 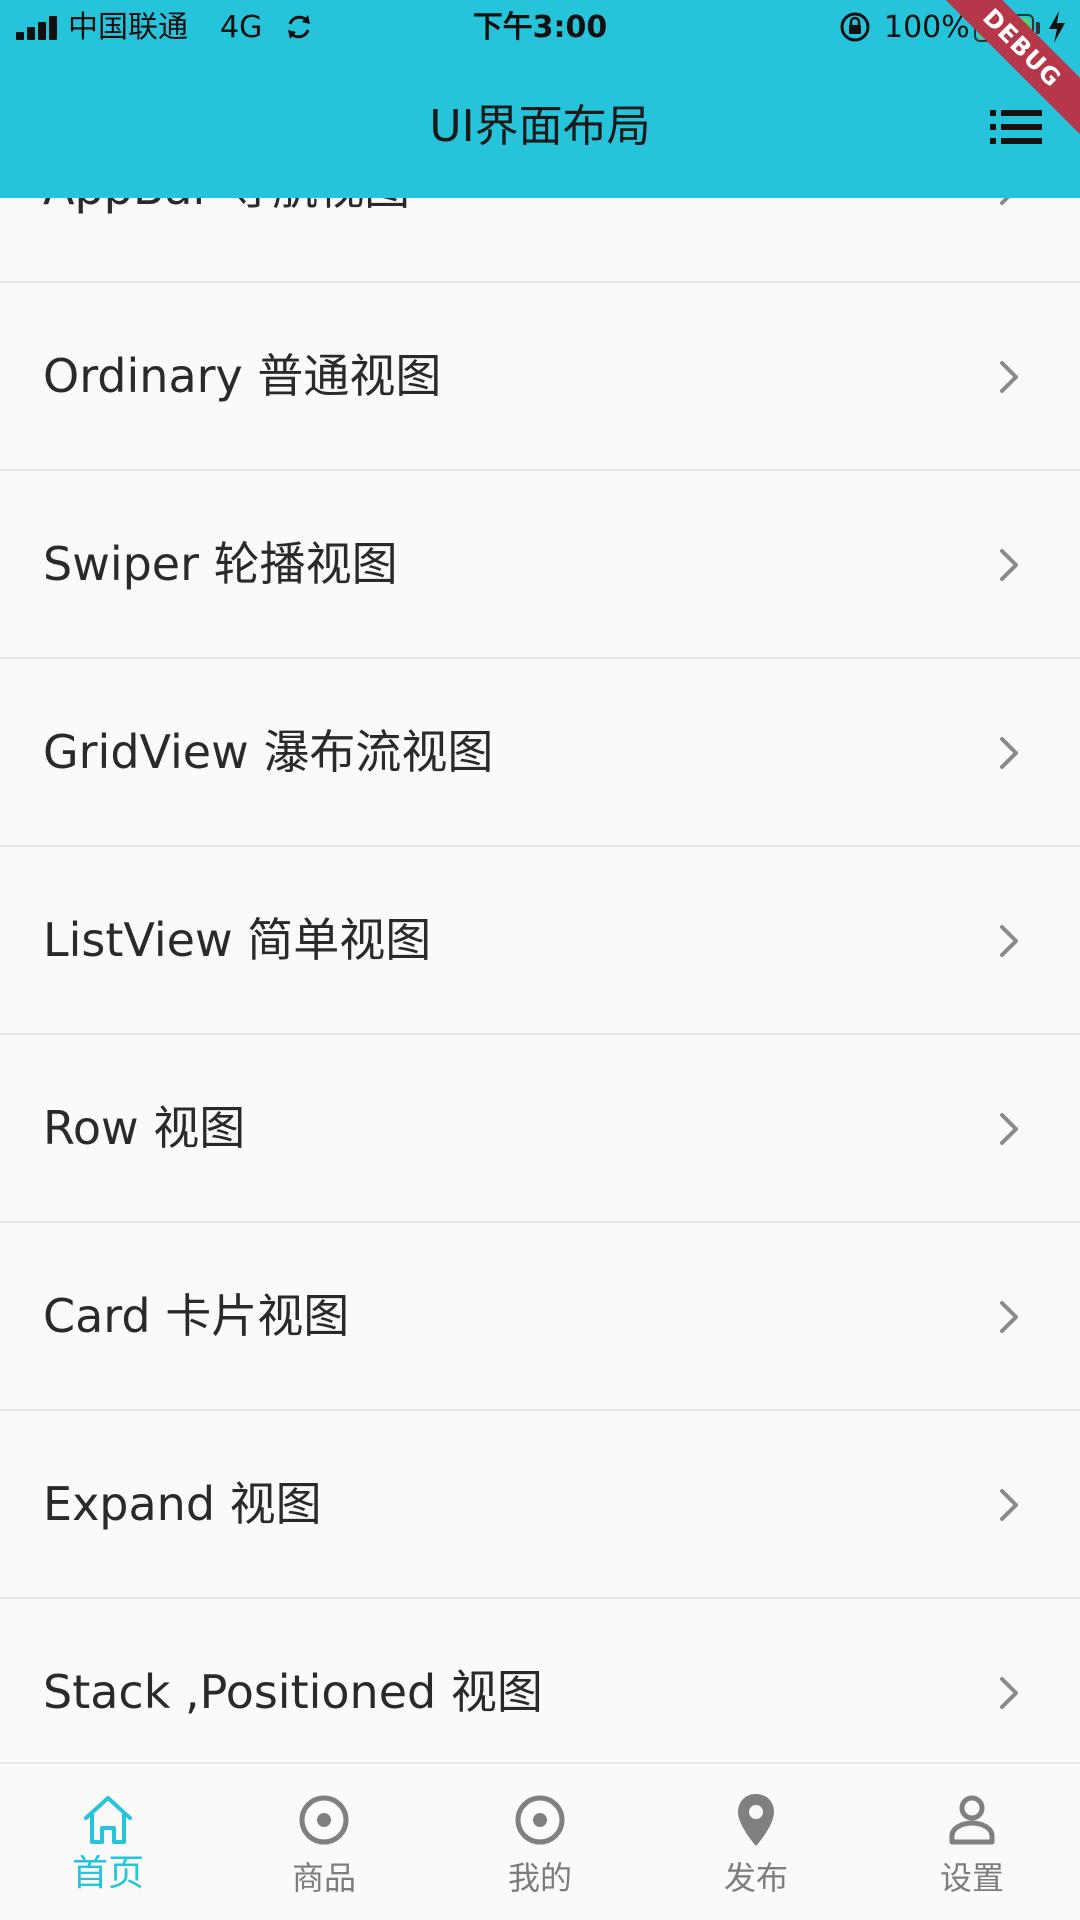 I want to click on tab-label: 设置, so click(x=971, y=1878).